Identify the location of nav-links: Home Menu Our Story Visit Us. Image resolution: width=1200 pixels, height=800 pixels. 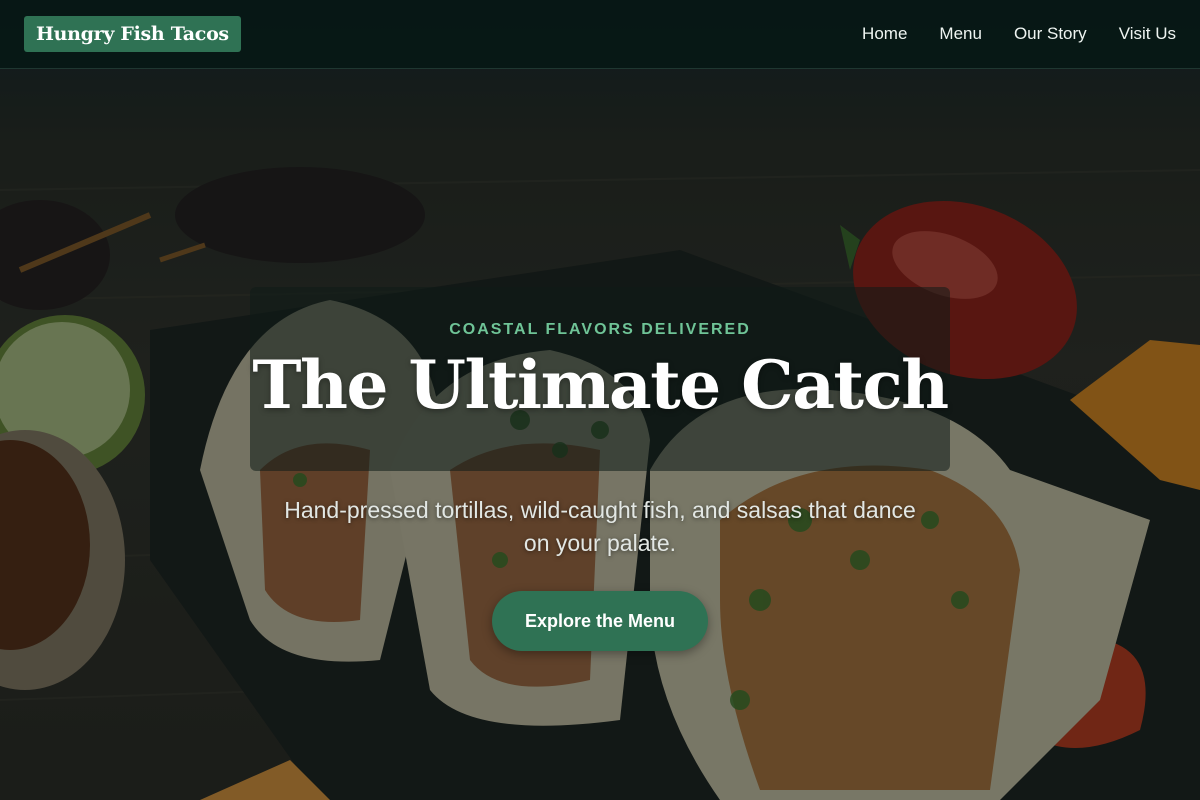
(1019, 34).